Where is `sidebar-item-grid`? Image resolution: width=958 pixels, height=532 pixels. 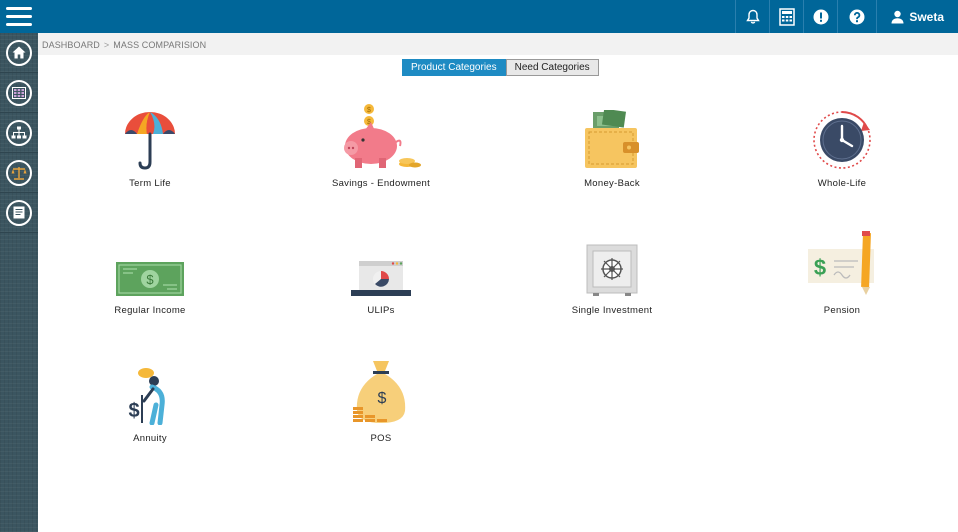
sidebar-item-grid is located at coordinates (19, 93).